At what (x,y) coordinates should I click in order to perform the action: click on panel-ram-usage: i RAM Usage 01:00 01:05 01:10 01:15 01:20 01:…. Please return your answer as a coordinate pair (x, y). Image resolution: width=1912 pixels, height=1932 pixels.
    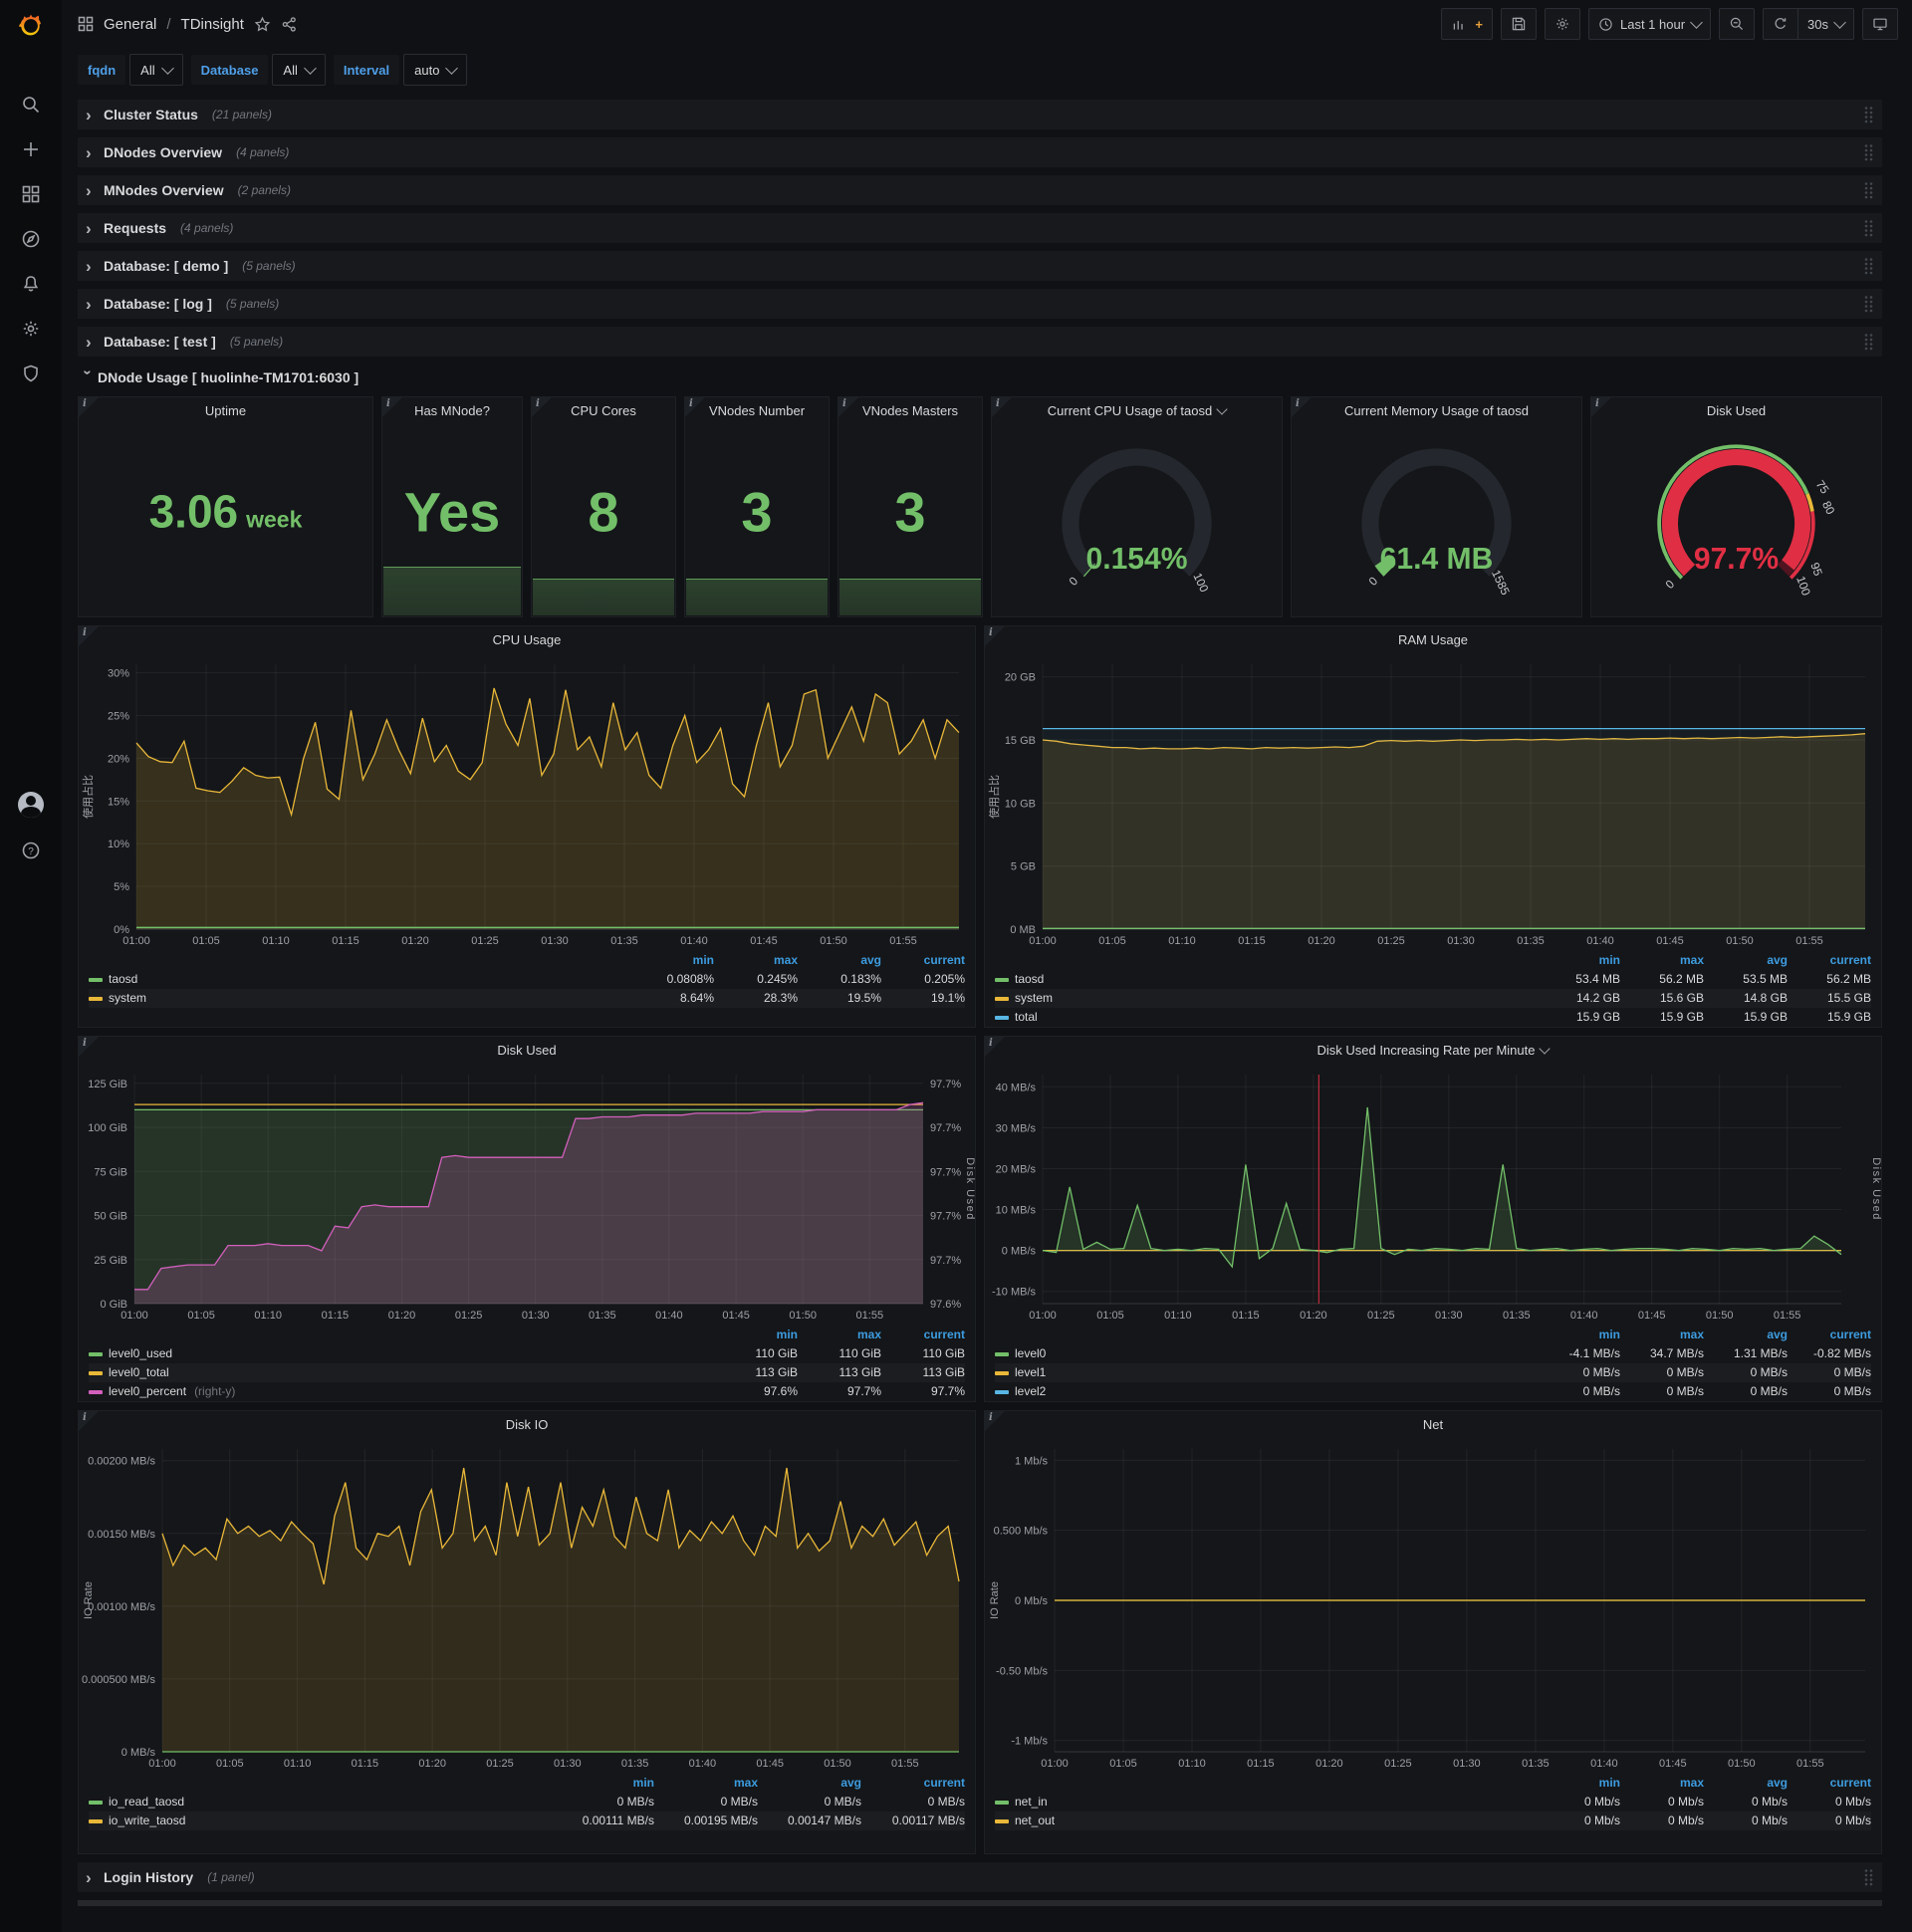
    Looking at the image, I should click on (1433, 827).